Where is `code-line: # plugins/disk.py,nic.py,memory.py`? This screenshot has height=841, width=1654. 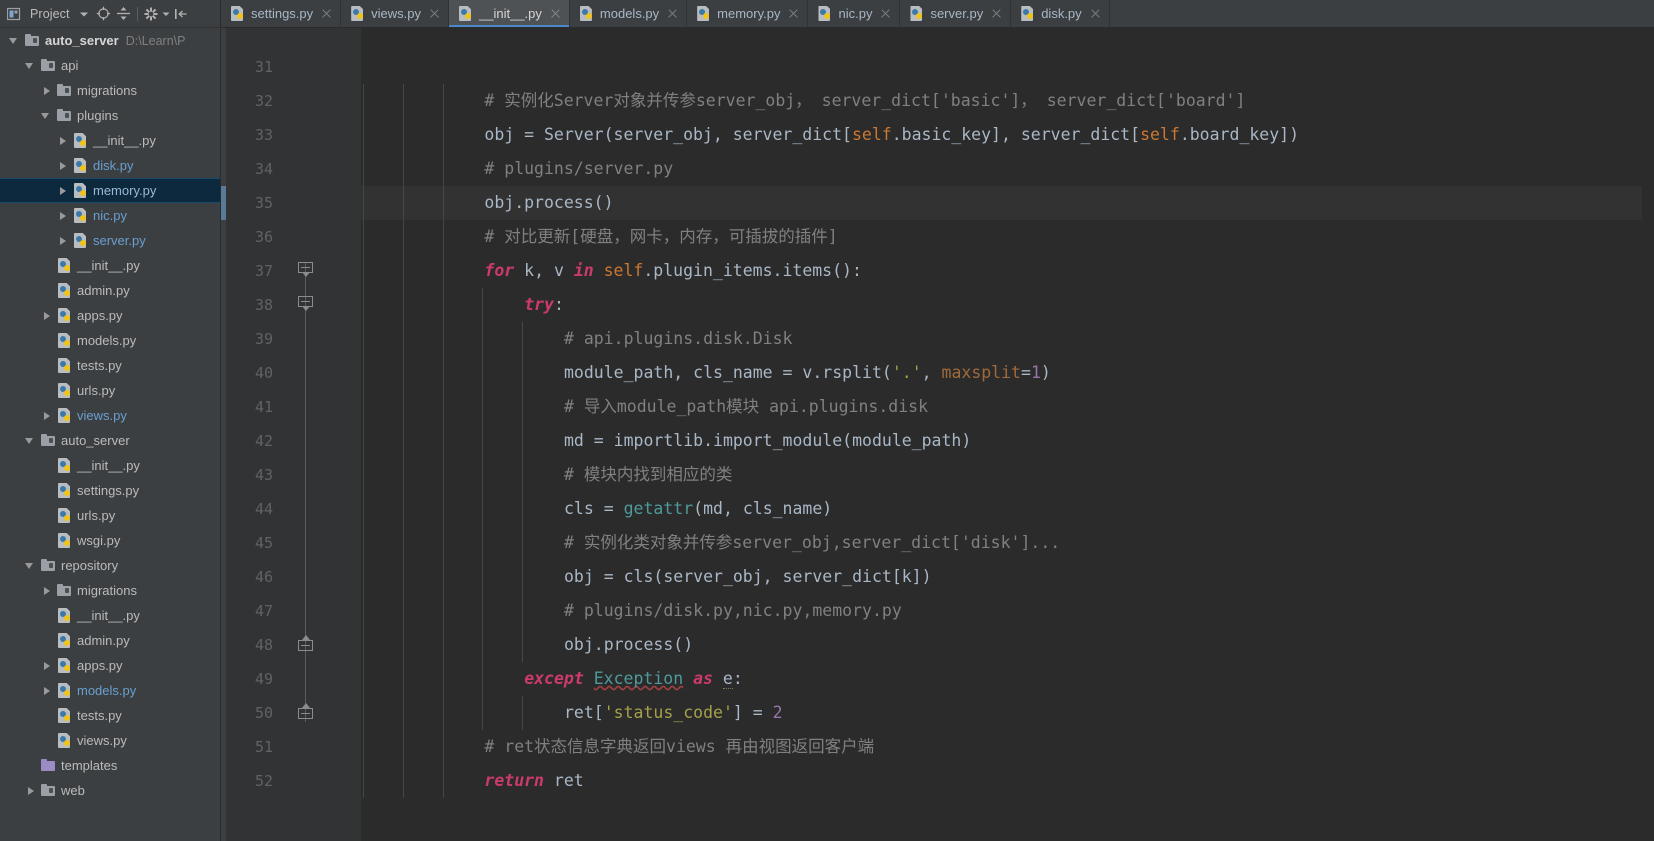
code-line: # plugins/disk.py,nic.py,memory.py is located at coordinates (1007, 611).